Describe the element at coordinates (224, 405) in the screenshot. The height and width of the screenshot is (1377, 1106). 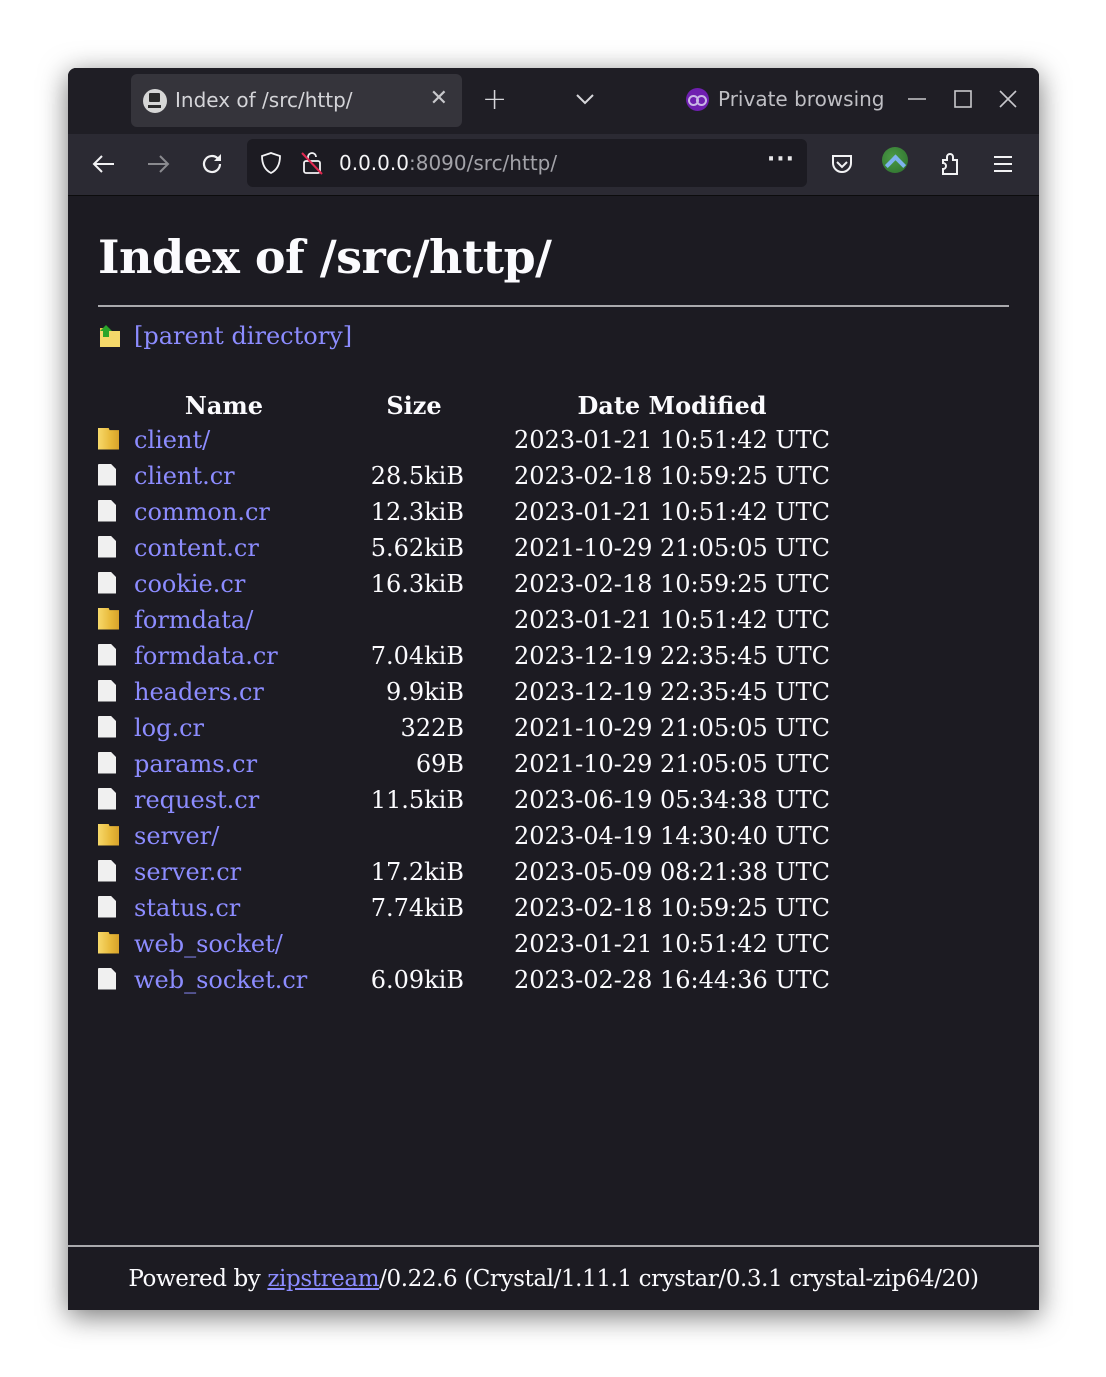
I see `column-header-name: Name` at that location.